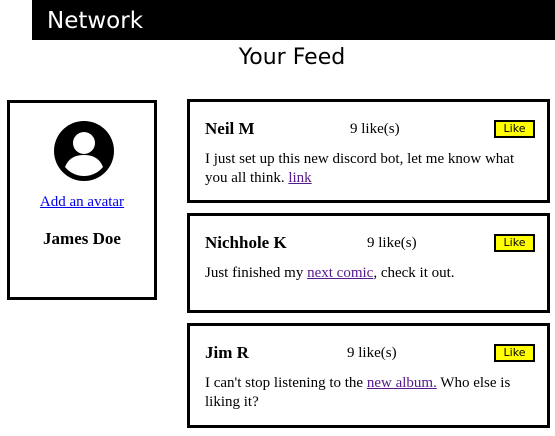  What do you see at coordinates (414, 273) in the screenshot?
I see `post-text: , check it out.` at bounding box center [414, 273].